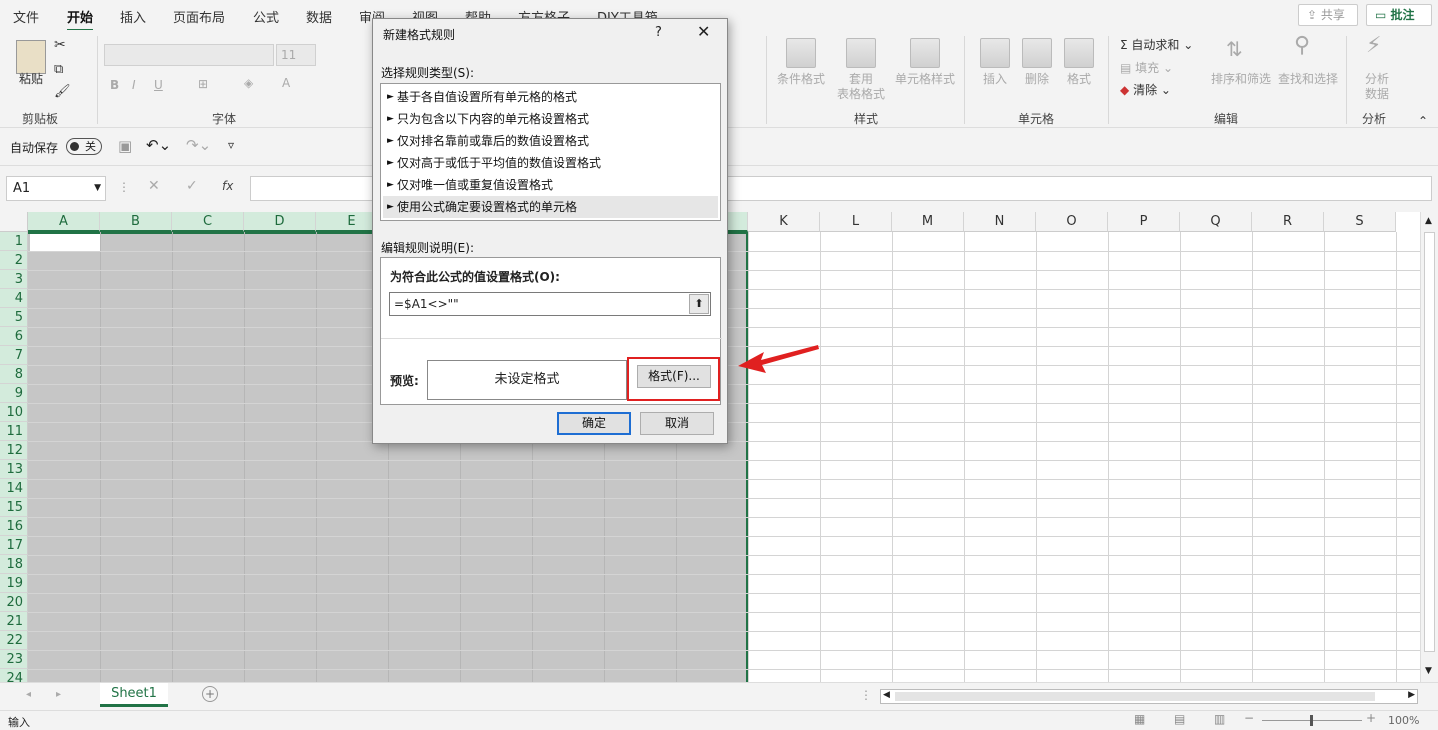  Describe the element at coordinates (1428, 671) in the screenshot. I see `scroll-down-icon: ▼` at that location.